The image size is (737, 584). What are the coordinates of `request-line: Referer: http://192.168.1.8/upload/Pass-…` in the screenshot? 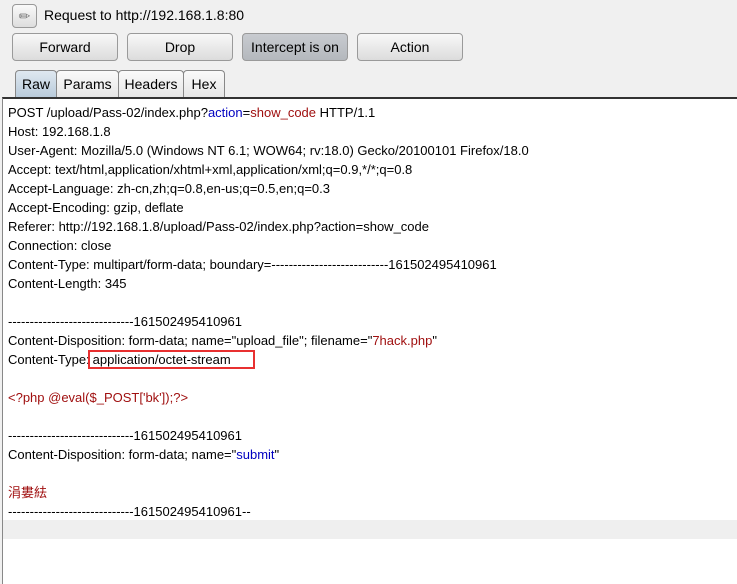 It's located at (268, 226).